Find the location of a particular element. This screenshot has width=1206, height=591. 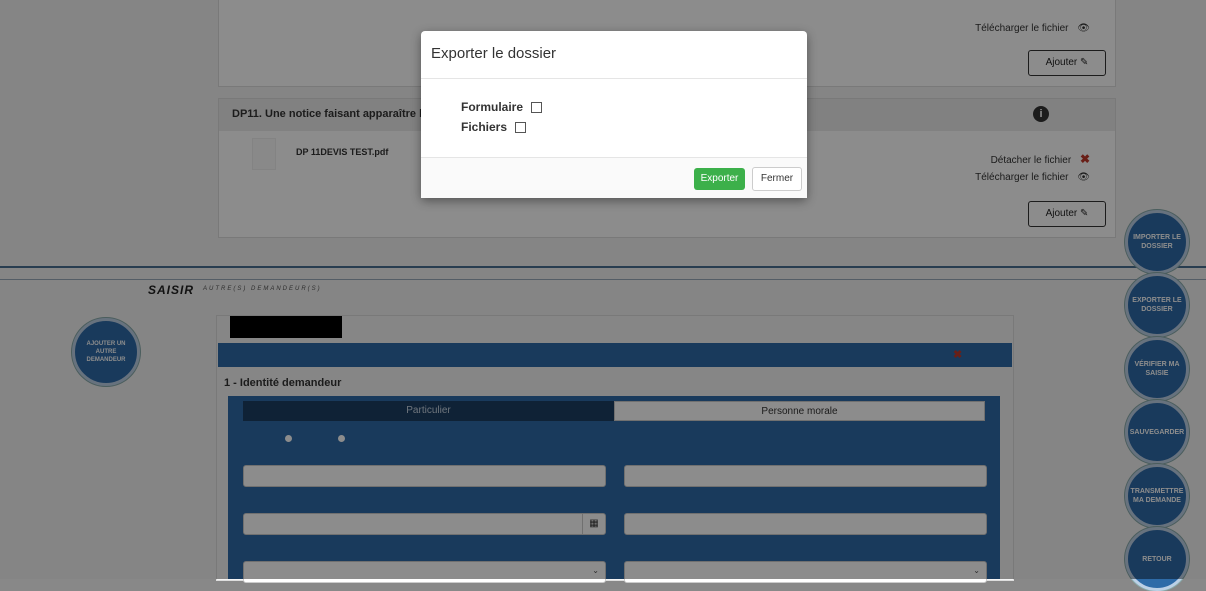

option-fichiers-row: Fichiers is located at coordinates (494, 127).